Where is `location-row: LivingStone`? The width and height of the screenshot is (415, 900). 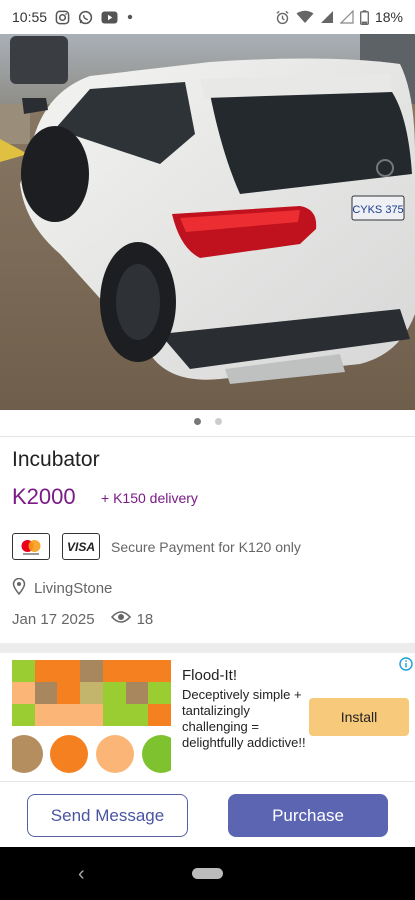
location-row: LivingStone is located at coordinates (62, 588).